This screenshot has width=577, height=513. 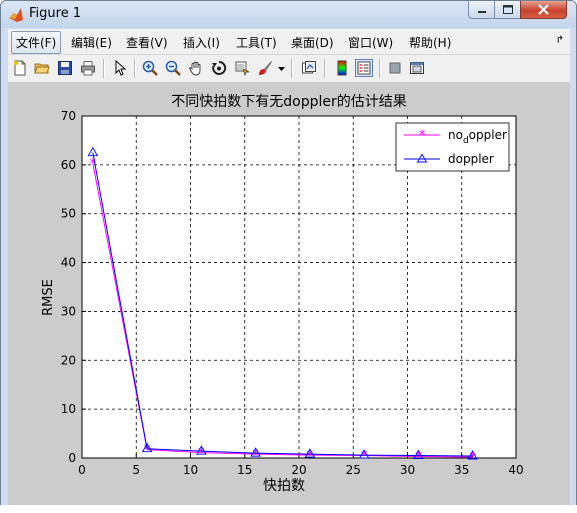 I want to click on x-tick-label: 15, so click(x=244, y=470).